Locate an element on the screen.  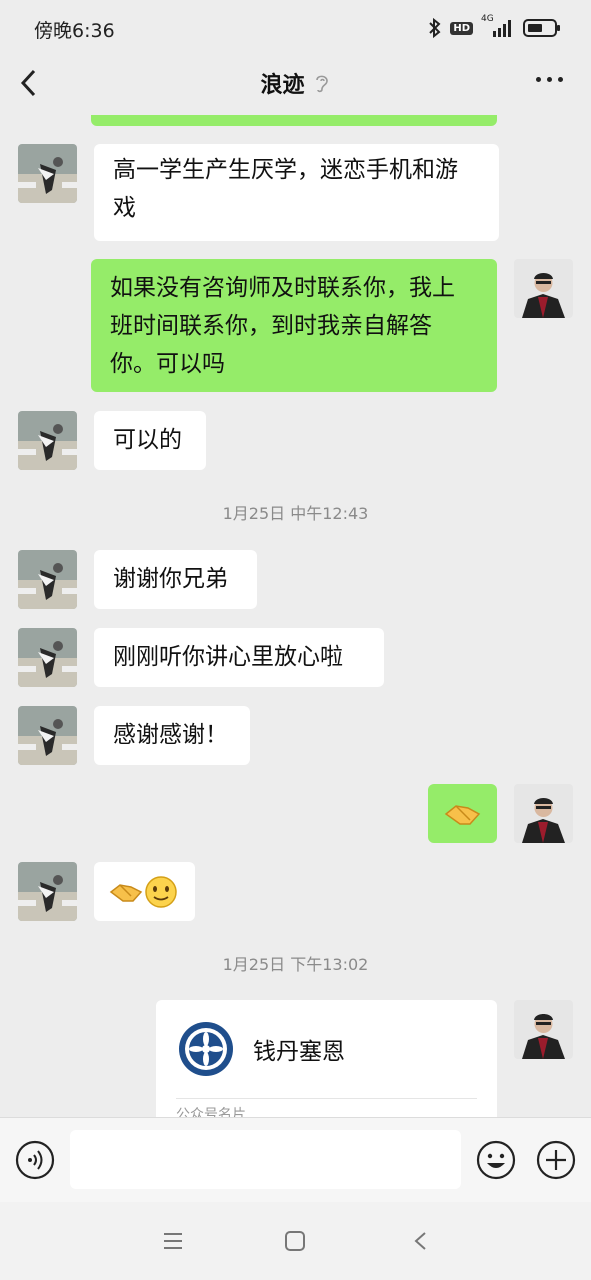
menu-icon is located at coordinates (173, 1241).